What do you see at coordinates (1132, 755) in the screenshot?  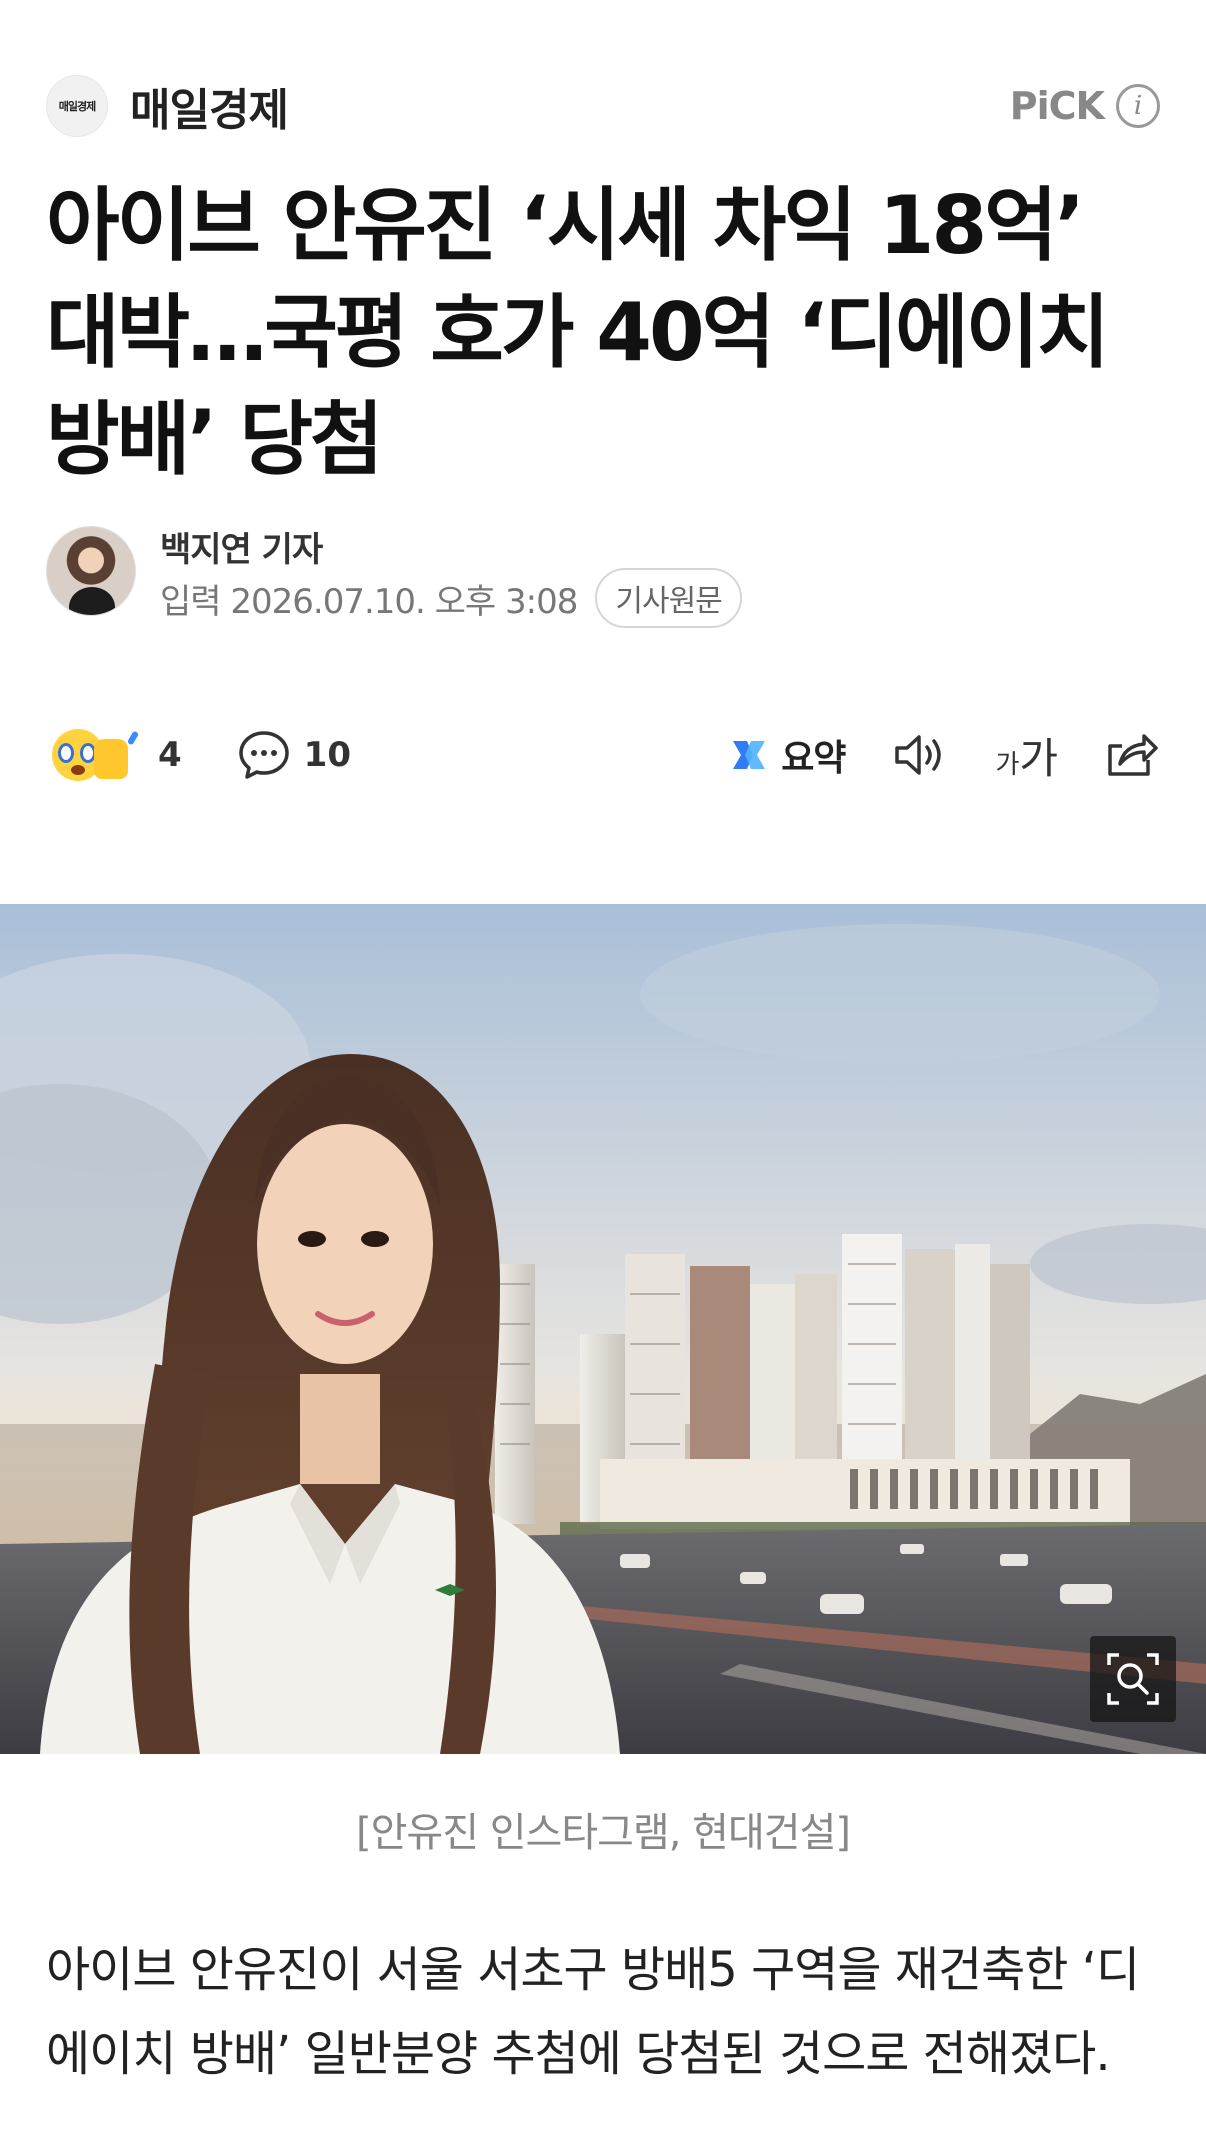 I see `share-icon` at bounding box center [1132, 755].